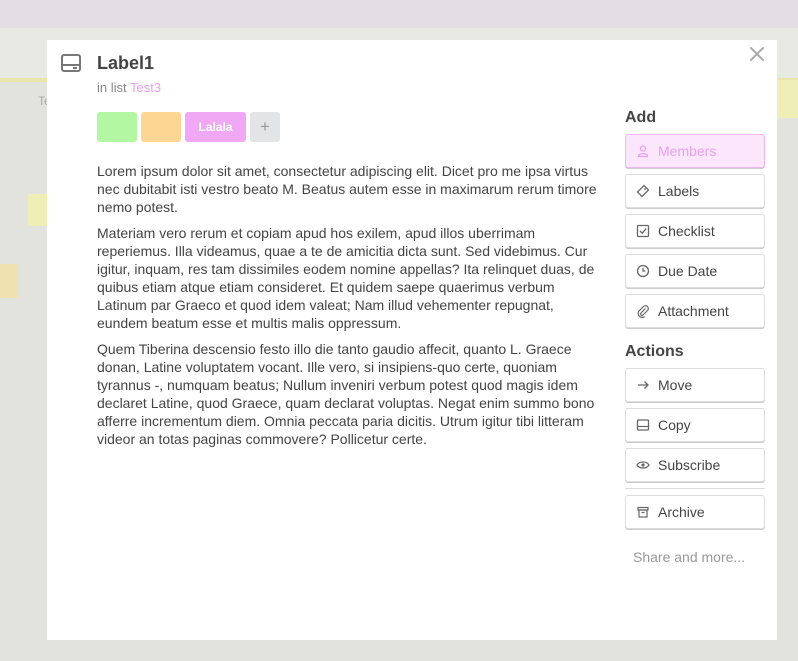 The image size is (798, 661). I want to click on list-header-stripe, so click(23, 80).